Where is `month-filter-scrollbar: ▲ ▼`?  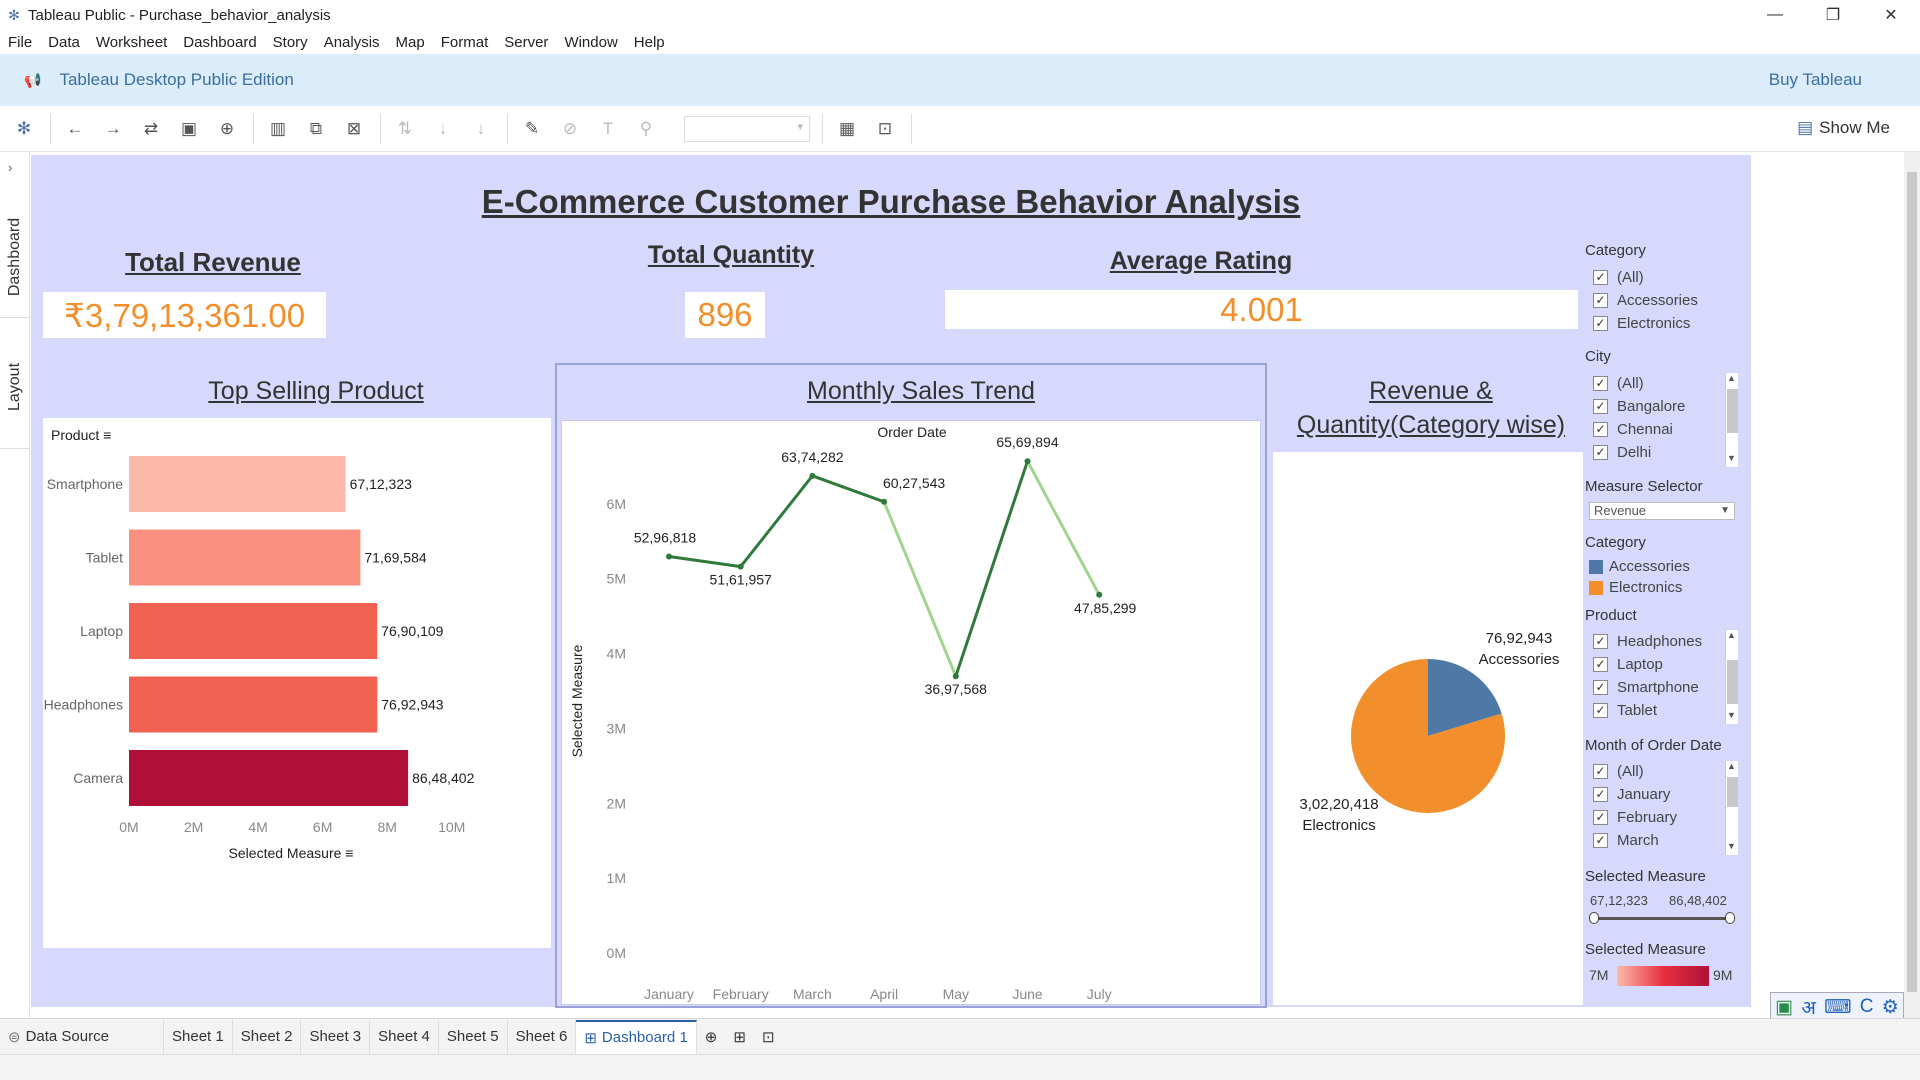 month-filter-scrollbar: ▲ ▼ is located at coordinates (1731, 808).